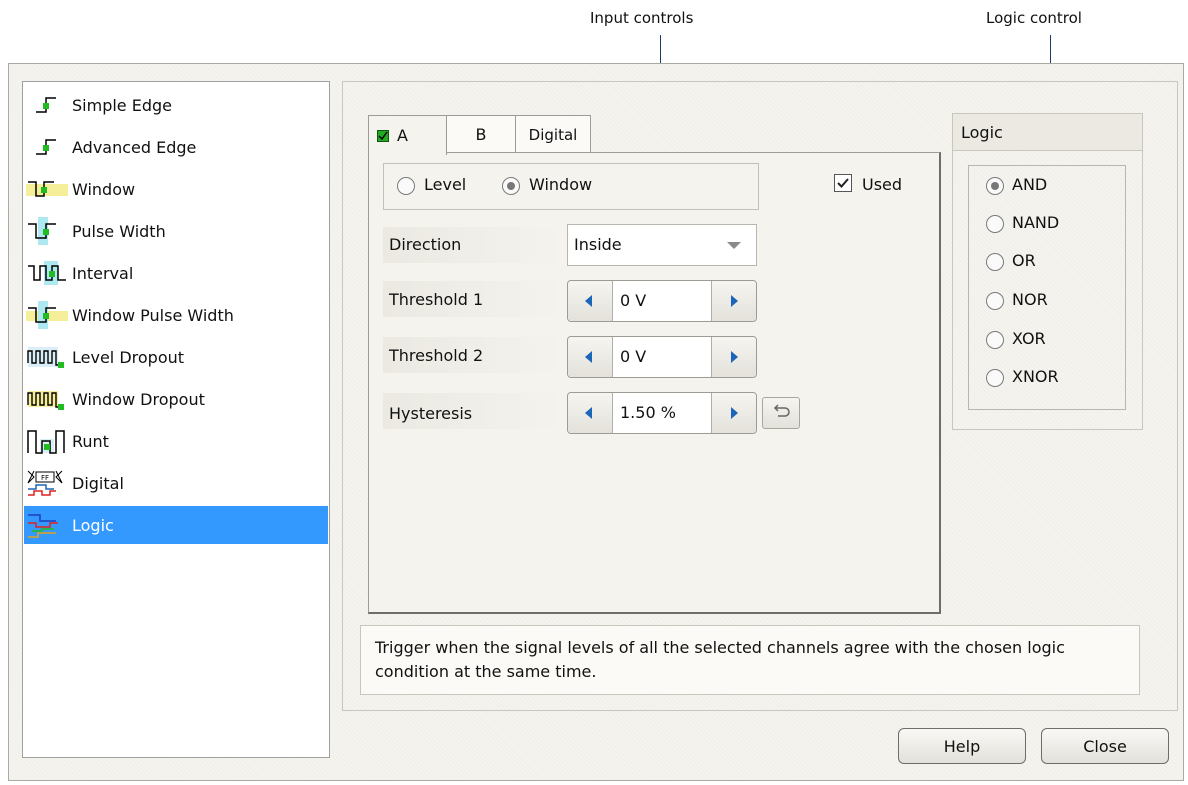  I want to click on mode-level-radio, so click(406, 186).